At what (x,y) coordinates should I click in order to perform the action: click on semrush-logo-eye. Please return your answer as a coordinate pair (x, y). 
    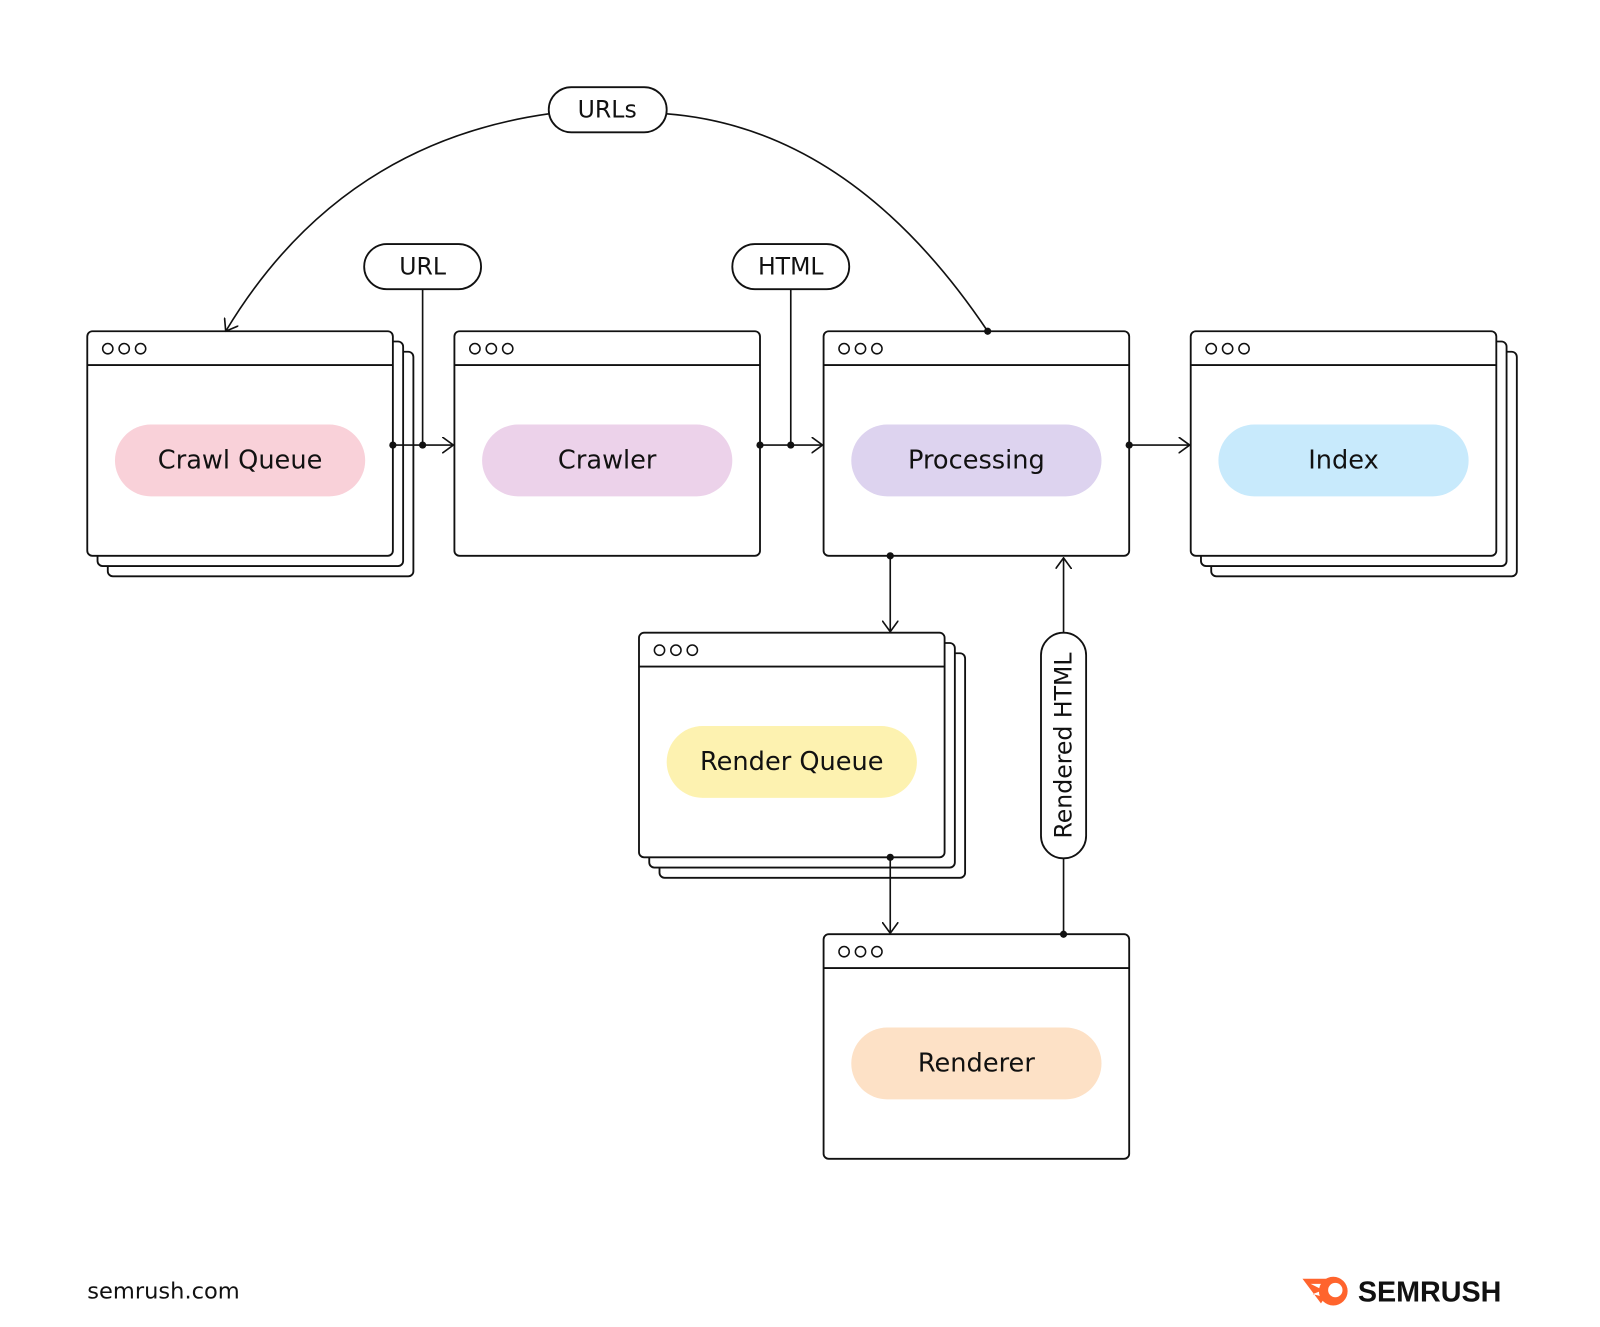
    Looking at the image, I should click on (1335, 1290).